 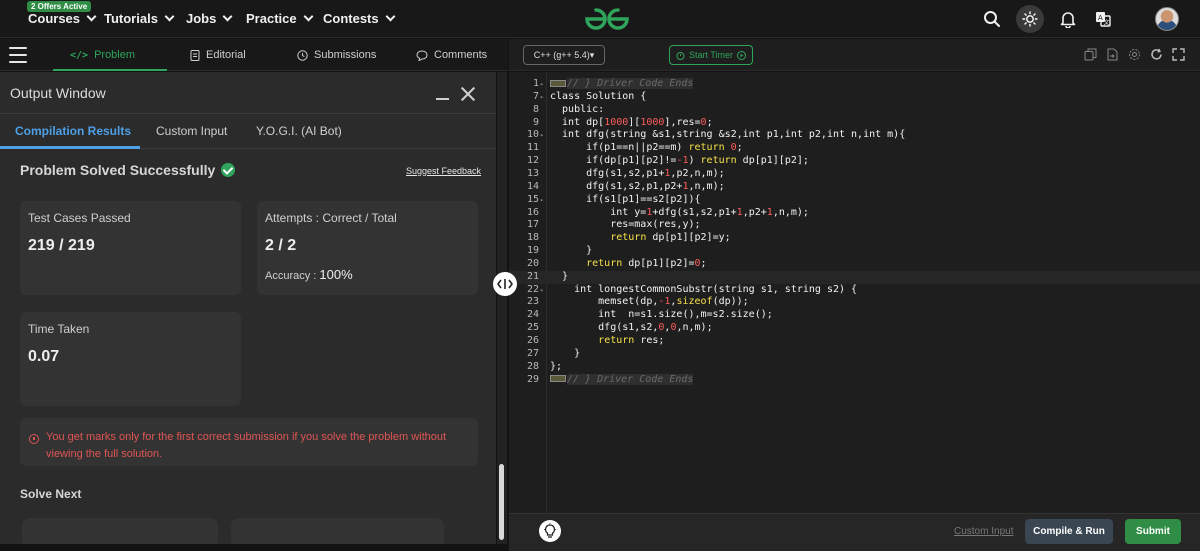 What do you see at coordinates (1090, 54) in the screenshot?
I see `copy-icon` at bounding box center [1090, 54].